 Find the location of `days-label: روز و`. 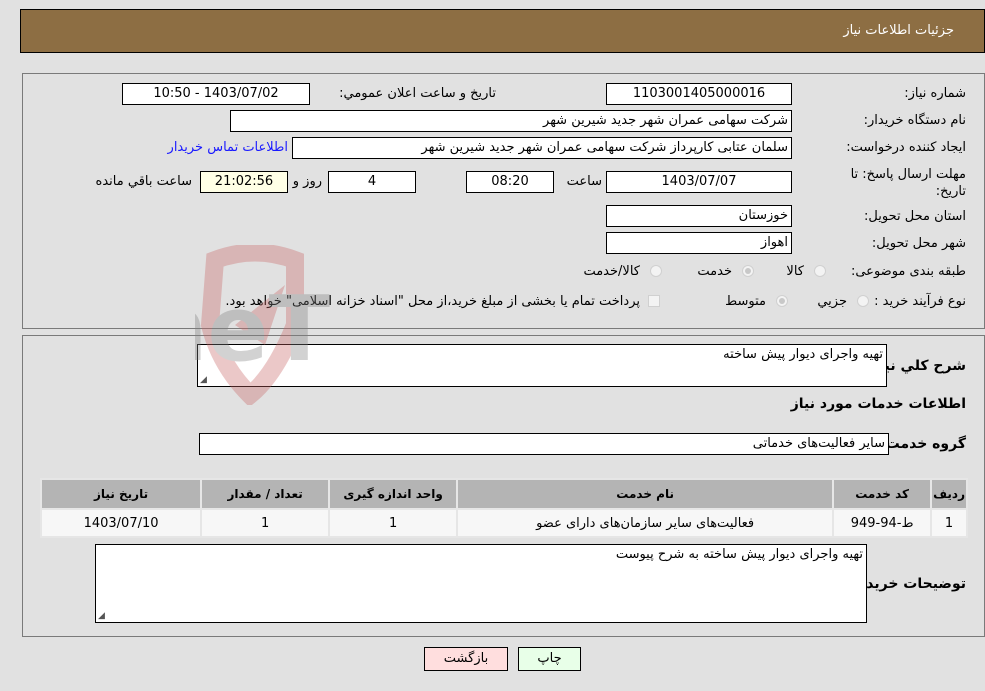

days-label: روز و is located at coordinates (307, 181).